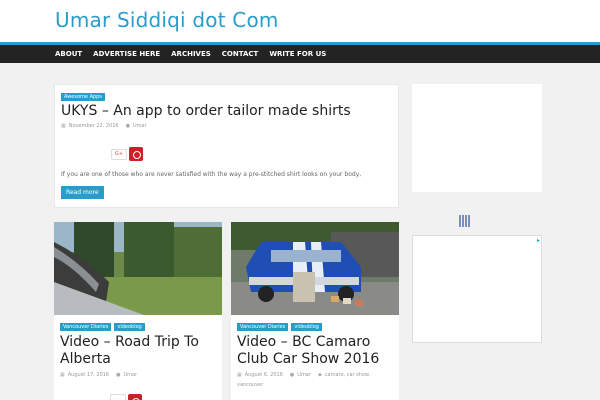 The image size is (600, 400). What do you see at coordinates (83, 97) in the screenshot?
I see `category-tag: Awesome Apps` at bounding box center [83, 97].